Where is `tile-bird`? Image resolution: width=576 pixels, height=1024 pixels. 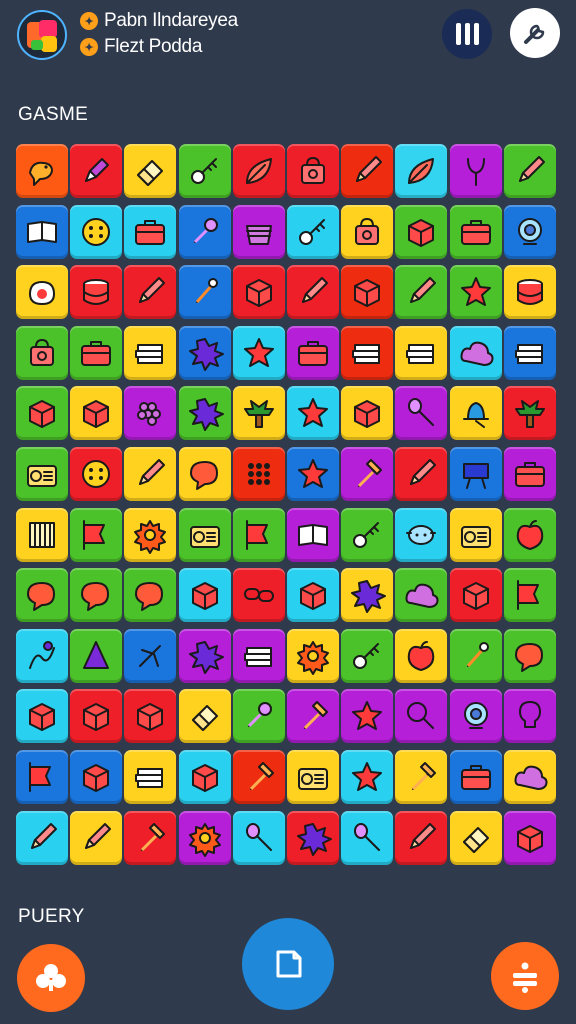
tile-bird is located at coordinates (42, 171).